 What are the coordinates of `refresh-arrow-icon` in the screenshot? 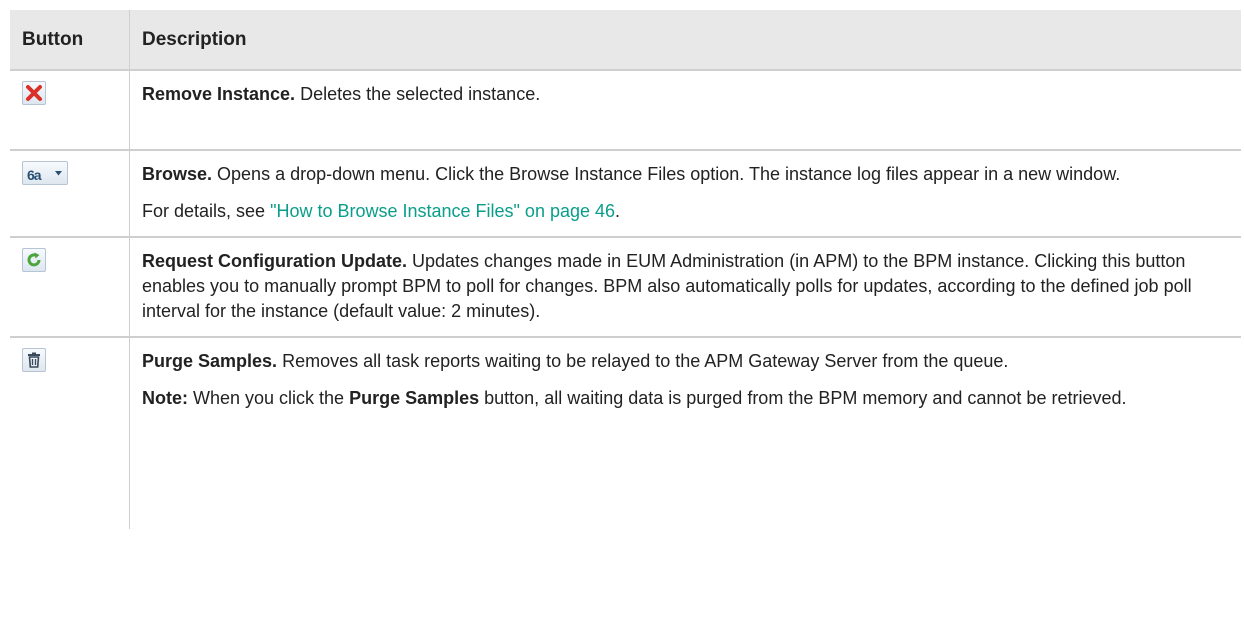 It's located at (34, 260).